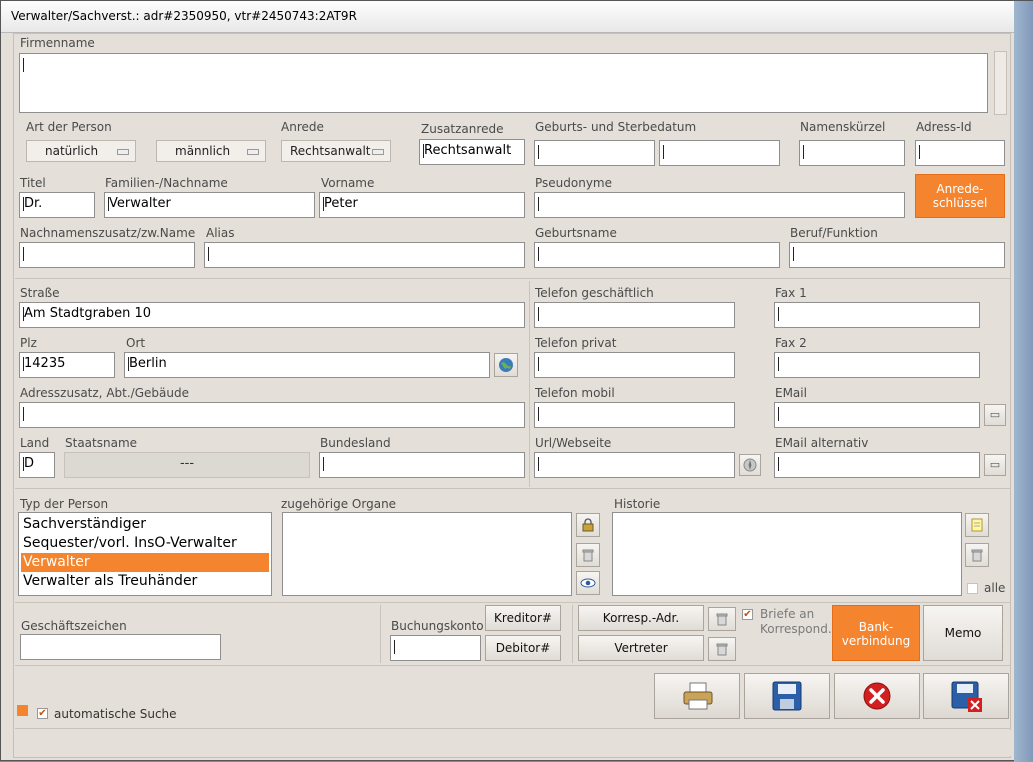  What do you see at coordinates (69, 127) in the screenshot?
I see `label-art: Art der Person` at bounding box center [69, 127].